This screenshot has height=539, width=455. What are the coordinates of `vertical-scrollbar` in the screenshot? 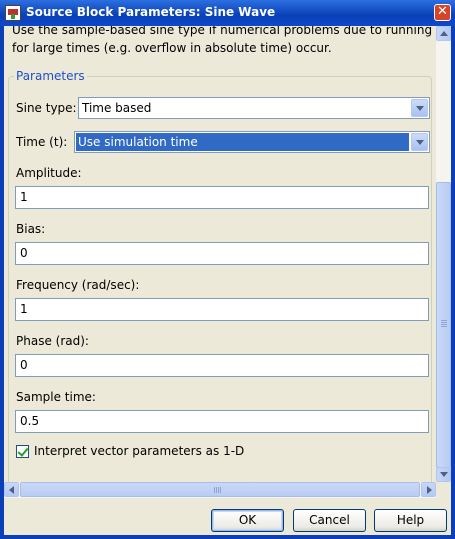 It's located at (443, 254).